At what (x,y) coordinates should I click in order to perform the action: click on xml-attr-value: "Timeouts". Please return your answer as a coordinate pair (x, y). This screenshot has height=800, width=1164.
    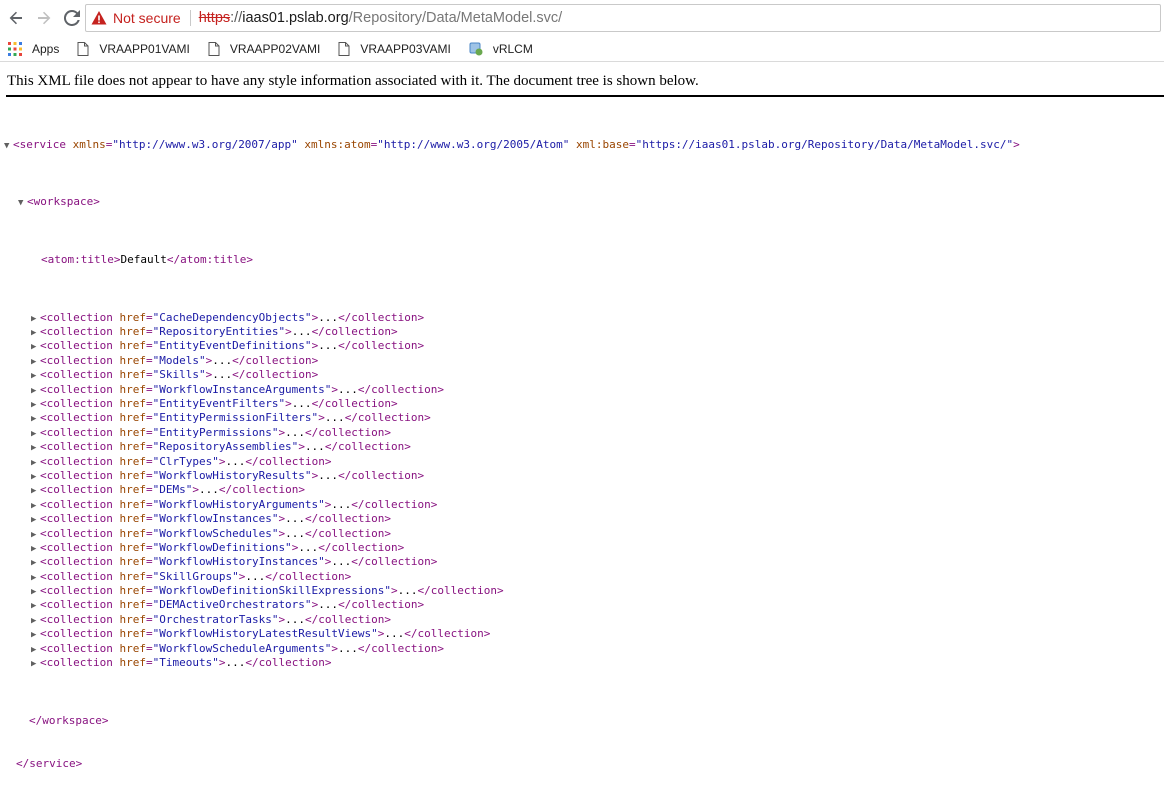
    Looking at the image, I should click on (185, 663).